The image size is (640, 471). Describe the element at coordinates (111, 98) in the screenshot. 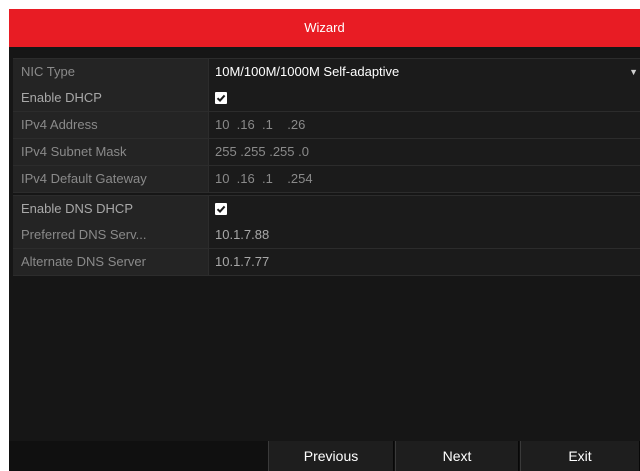

I see `enable-dhcp-label: Enable DHCP` at that location.